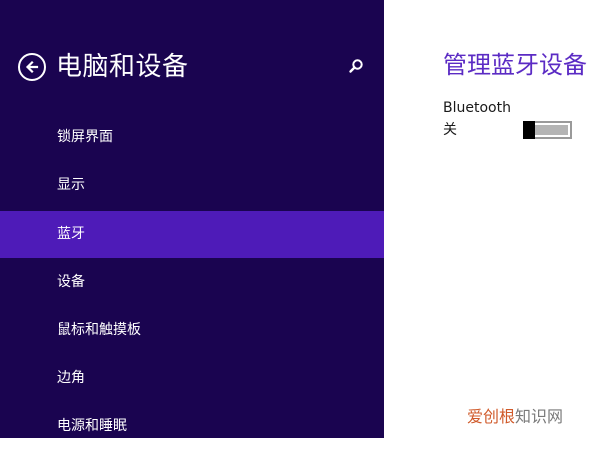 The height and width of the screenshot is (450, 600). Describe the element at coordinates (192, 282) in the screenshot. I see `sidebar-item-devices: 设备` at that location.